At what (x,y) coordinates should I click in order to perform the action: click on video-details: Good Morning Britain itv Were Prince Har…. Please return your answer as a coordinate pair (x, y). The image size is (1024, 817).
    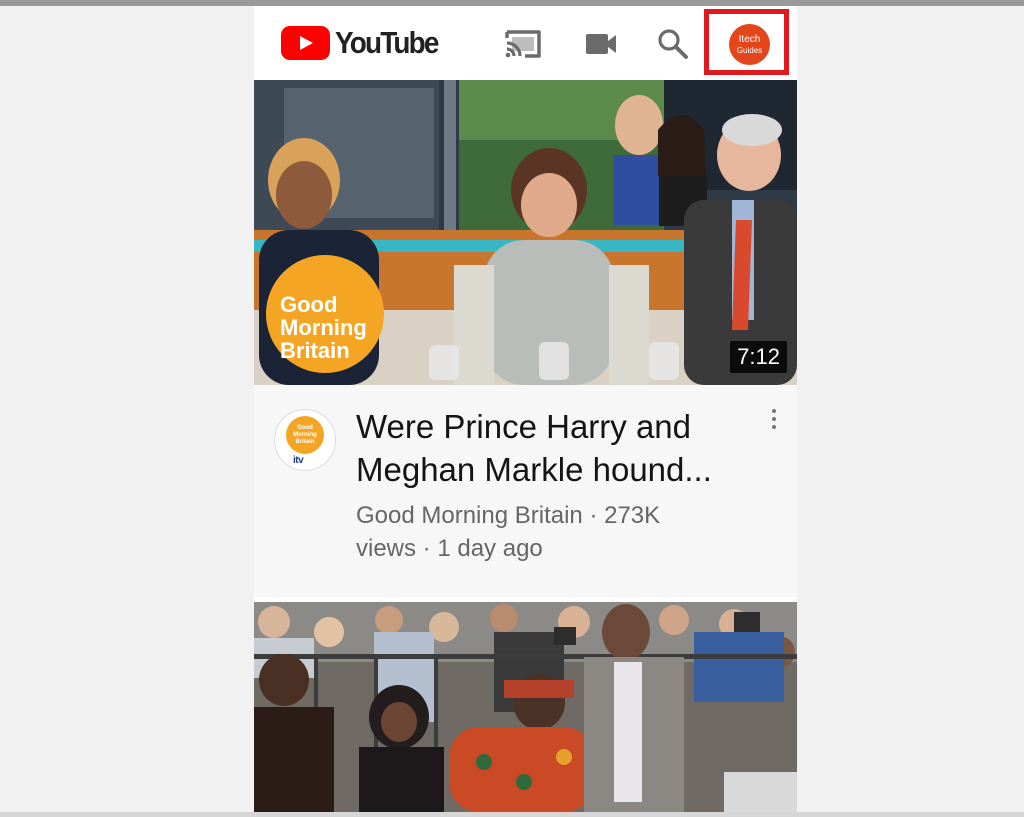
    Looking at the image, I should click on (525, 491).